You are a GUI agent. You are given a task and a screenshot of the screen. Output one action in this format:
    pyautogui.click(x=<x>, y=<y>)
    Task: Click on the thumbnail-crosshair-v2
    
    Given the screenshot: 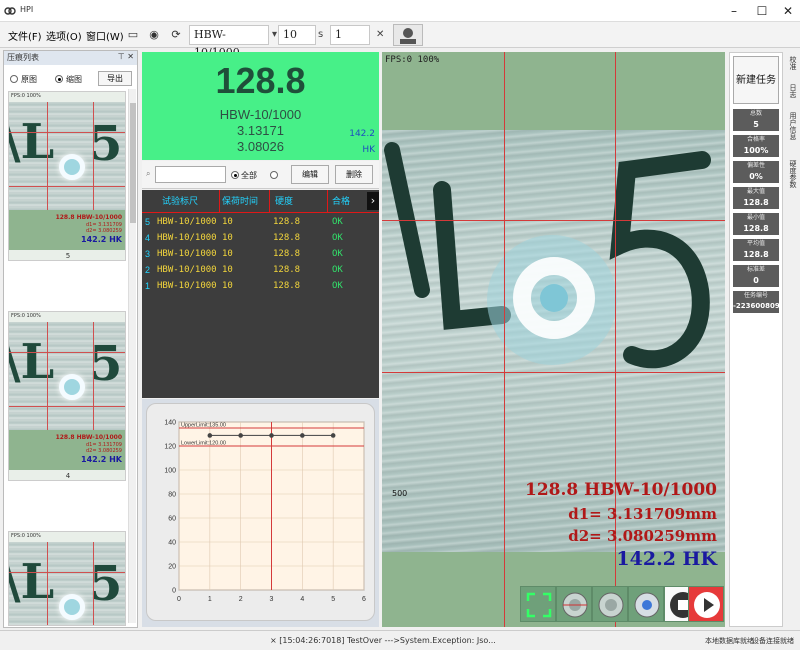 What is the action you would take?
    pyautogui.click(x=93, y=376)
    